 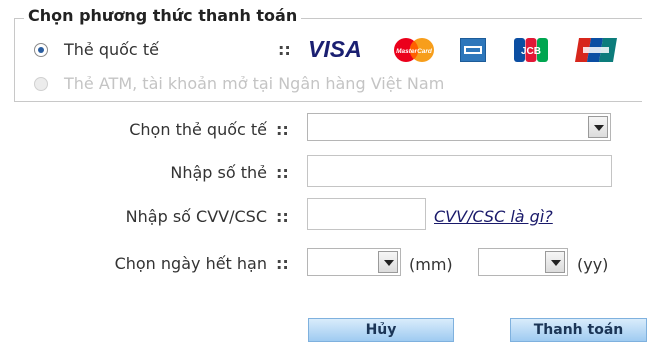 I want to click on radio-atm-card, so click(x=41, y=83).